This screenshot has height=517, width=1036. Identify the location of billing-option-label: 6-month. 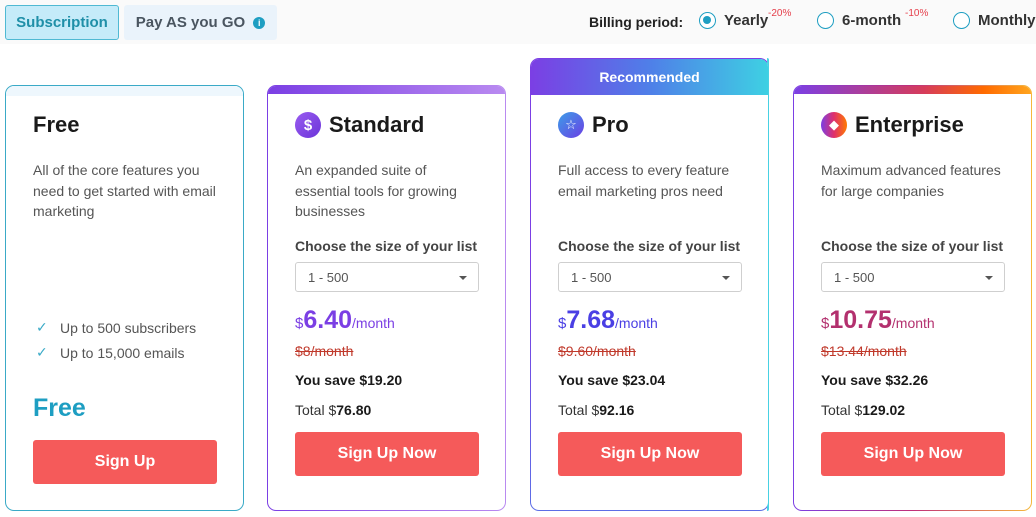
(872, 20).